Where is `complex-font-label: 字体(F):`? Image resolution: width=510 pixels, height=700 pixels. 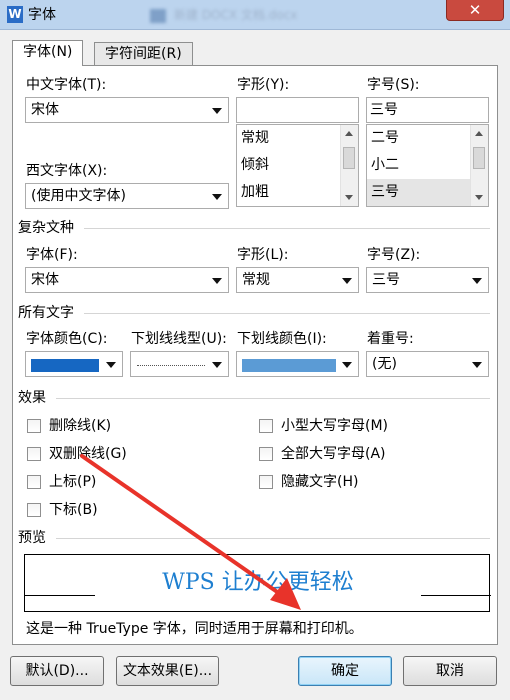 complex-font-label: 字体(F): is located at coordinates (52, 255).